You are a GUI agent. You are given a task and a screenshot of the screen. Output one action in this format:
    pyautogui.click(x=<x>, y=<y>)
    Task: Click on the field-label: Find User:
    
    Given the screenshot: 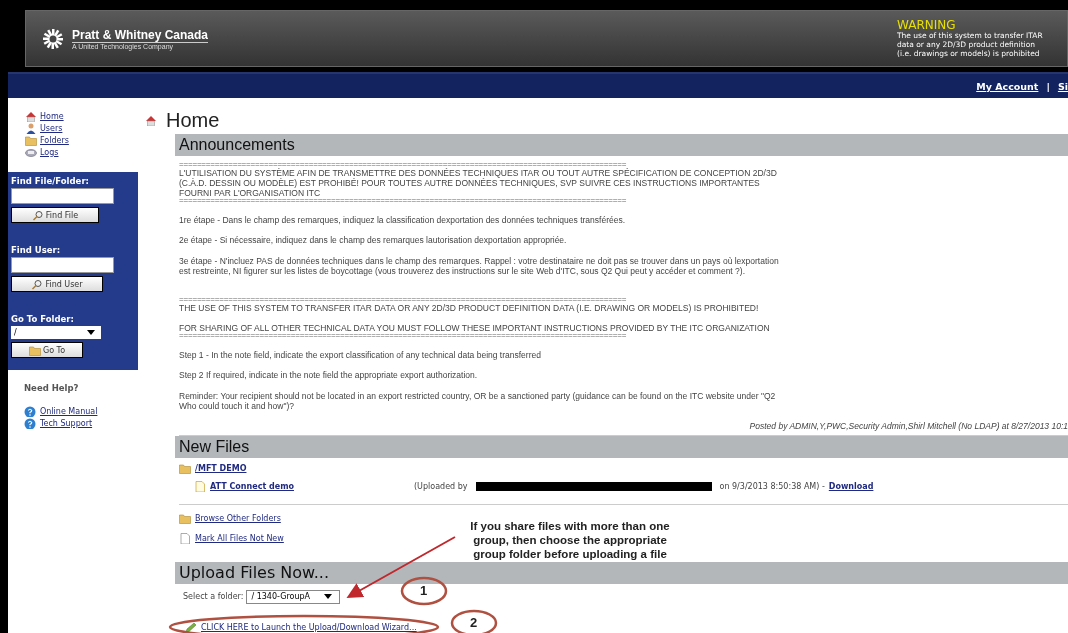 What is the action you would take?
    pyautogui.click(x=36, y=250)
    